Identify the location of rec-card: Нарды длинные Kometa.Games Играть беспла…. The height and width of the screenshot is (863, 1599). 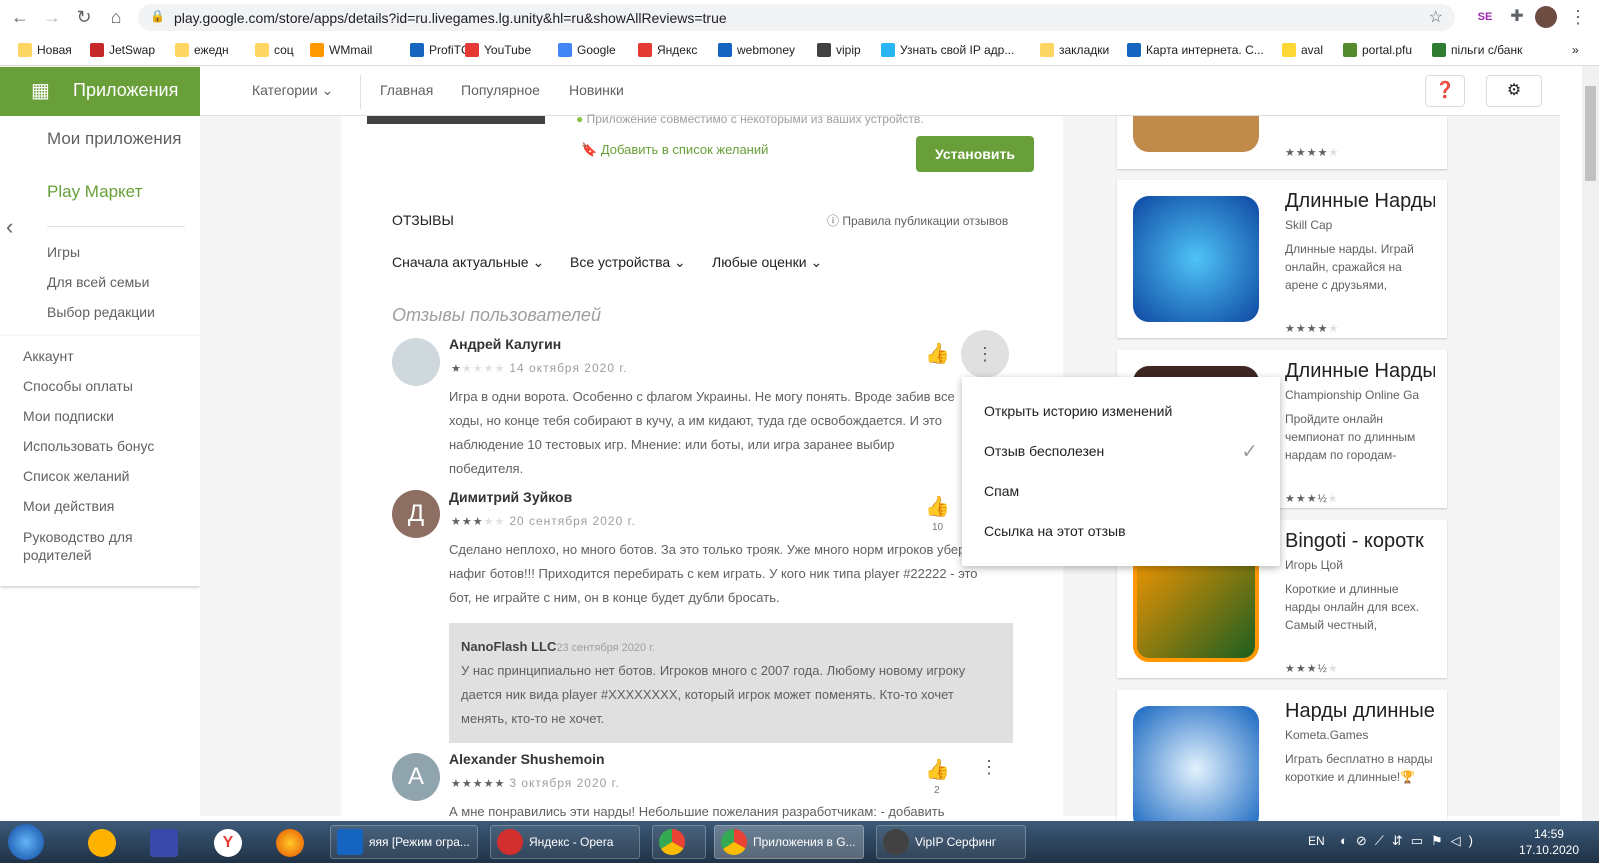
(1282, 761).